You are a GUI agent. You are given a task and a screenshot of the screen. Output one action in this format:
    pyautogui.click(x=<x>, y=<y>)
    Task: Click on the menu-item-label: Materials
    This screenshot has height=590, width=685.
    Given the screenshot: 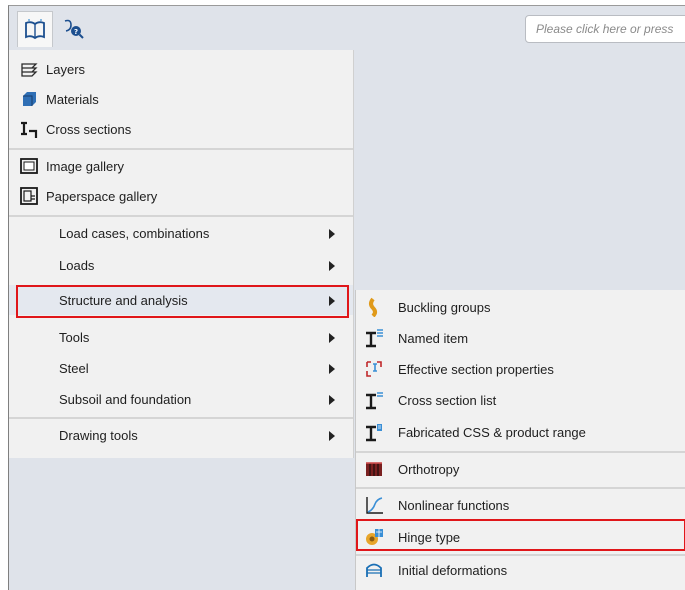 What is the action you would take?
    pyautogui.click(x=72, y=99)
    